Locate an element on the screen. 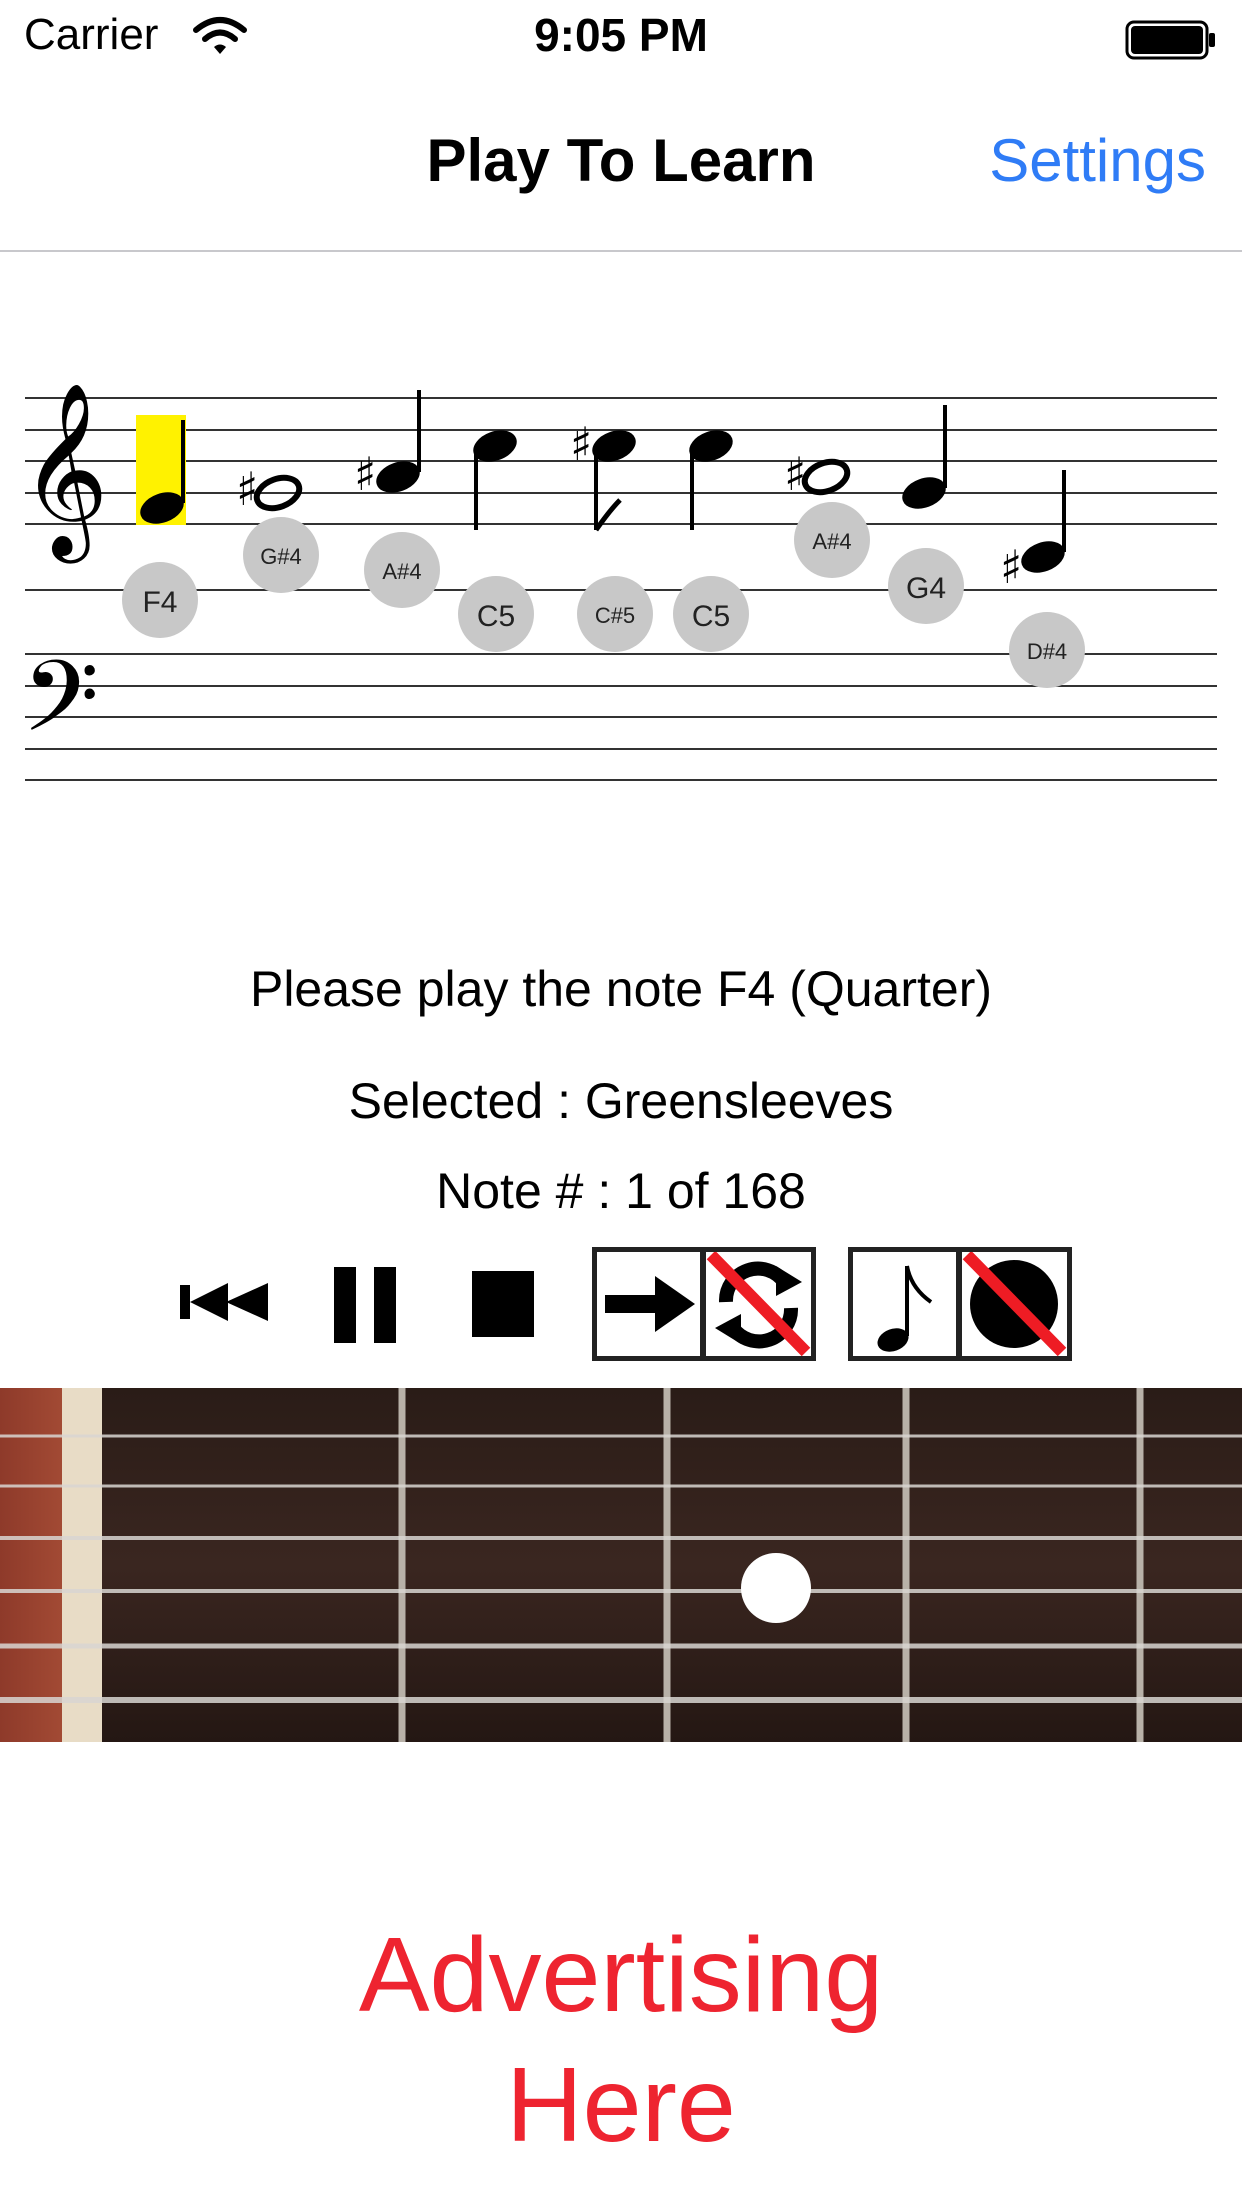 Image resolution: width=1242 pixels, height=2208 pixels. note-label: G#4 is located at coordinates (281, 555).